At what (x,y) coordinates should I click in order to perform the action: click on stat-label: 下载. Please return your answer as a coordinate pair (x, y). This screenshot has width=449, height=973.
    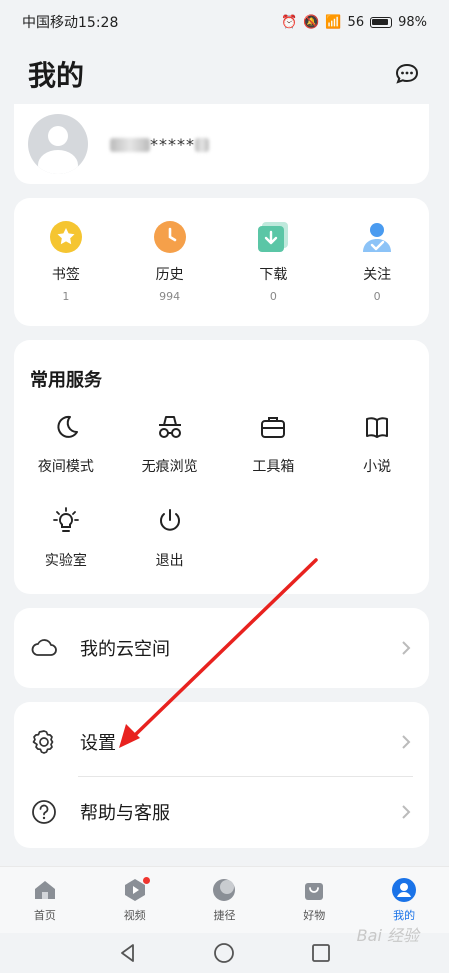
    Looking at the image, I should click on (273, 275).